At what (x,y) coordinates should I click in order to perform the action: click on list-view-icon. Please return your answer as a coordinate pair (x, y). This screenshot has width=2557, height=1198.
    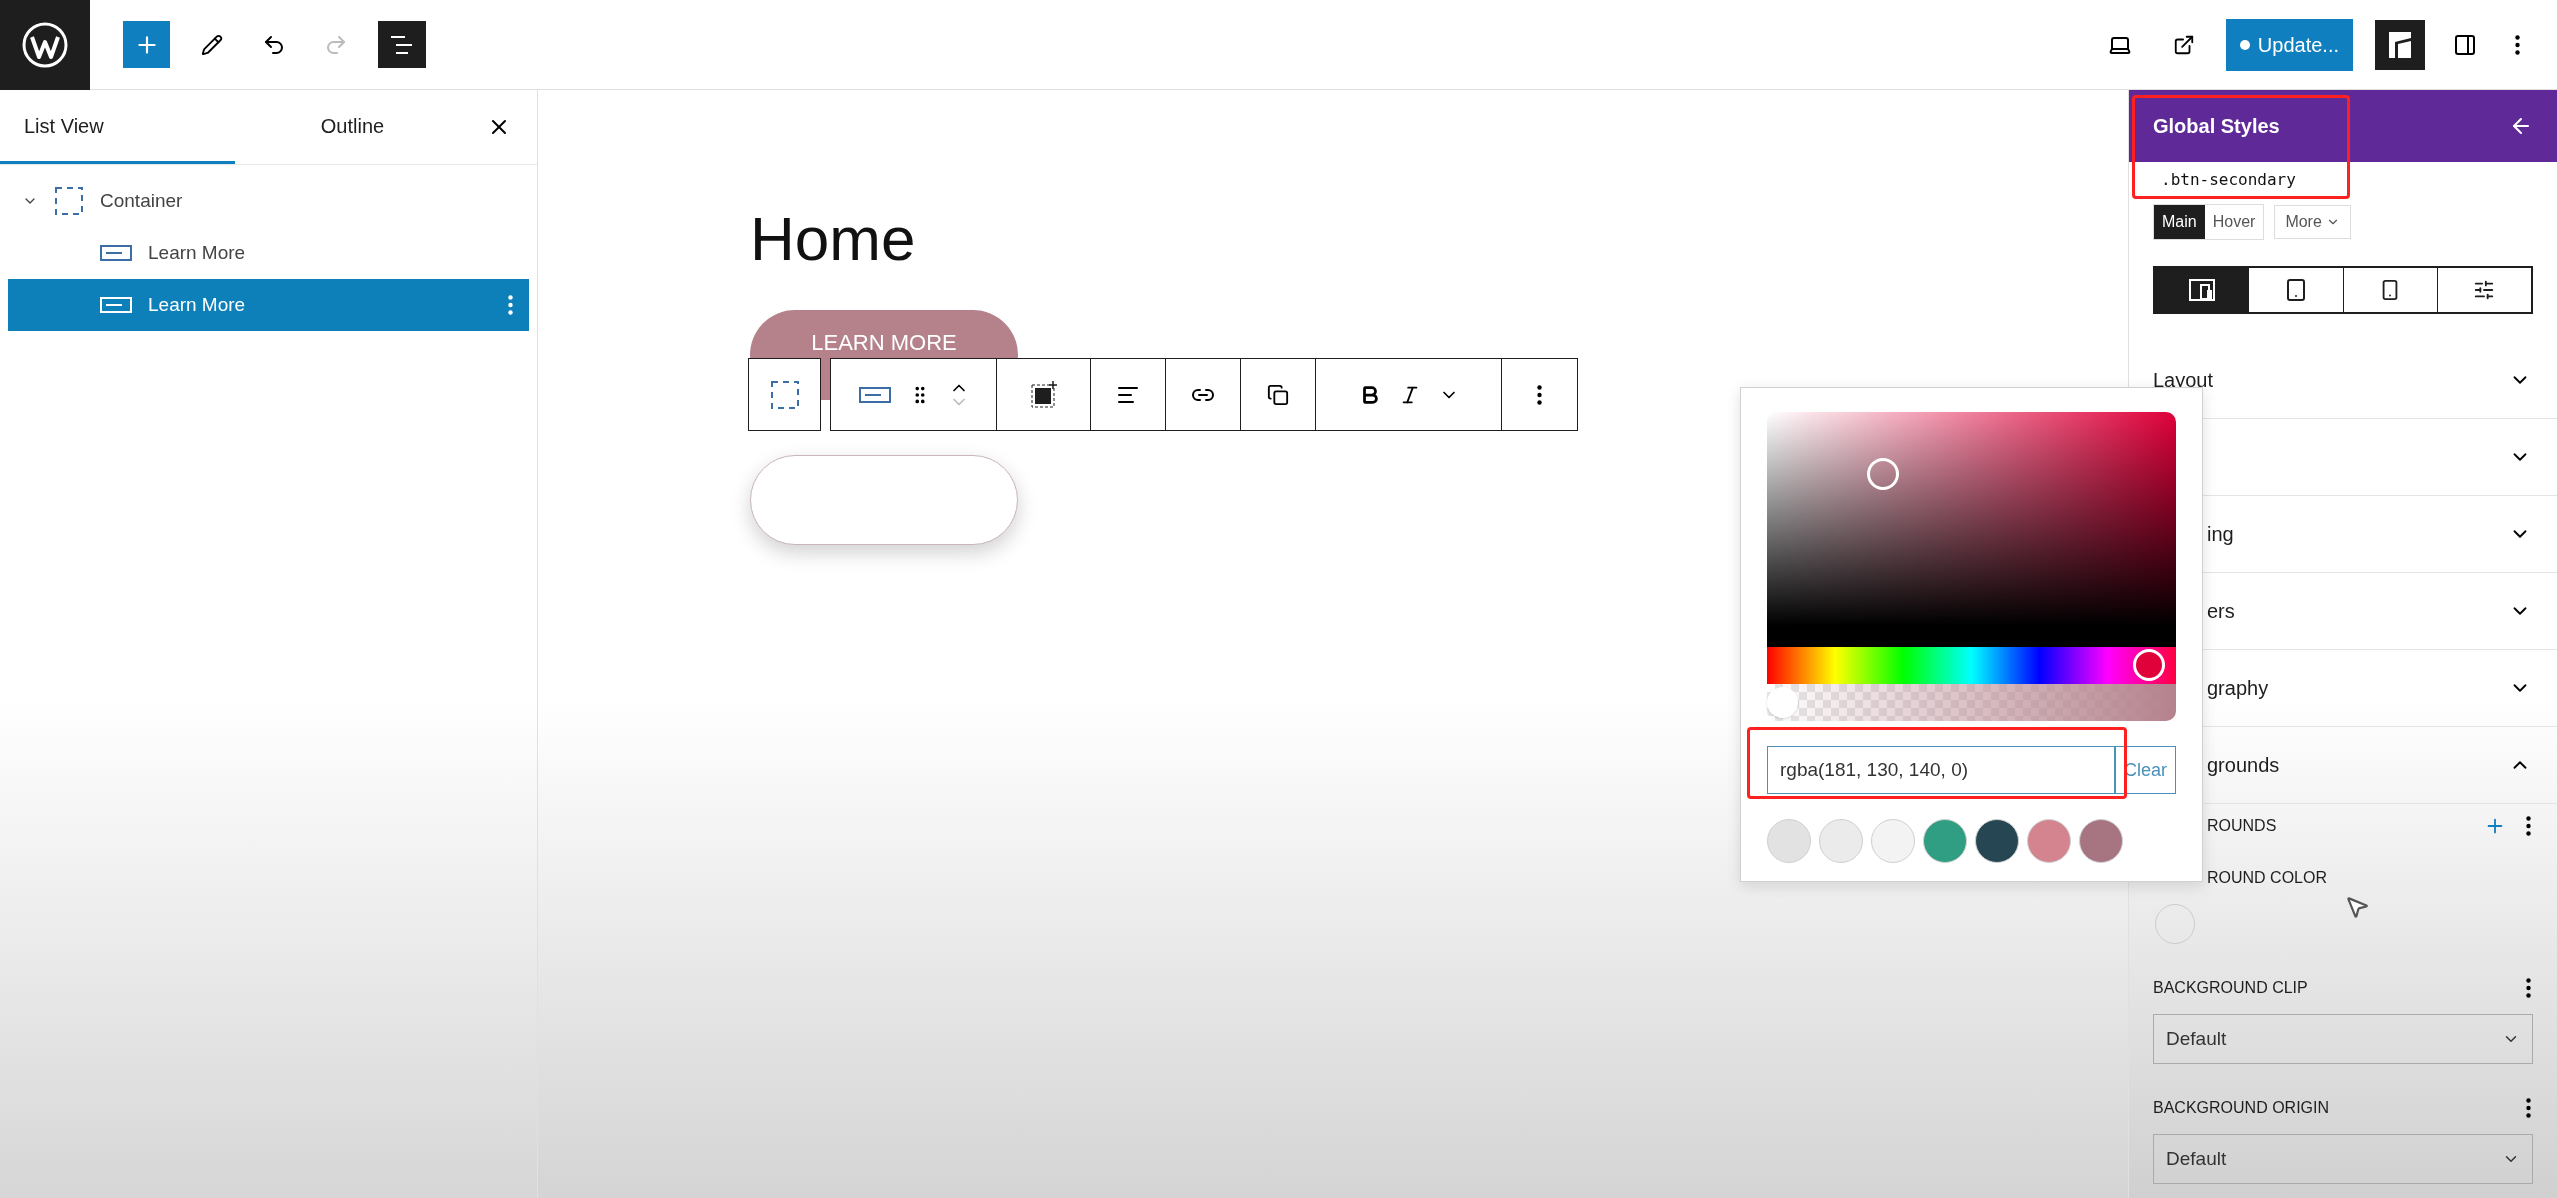
    Looking at the image, I should click on (402, 44).